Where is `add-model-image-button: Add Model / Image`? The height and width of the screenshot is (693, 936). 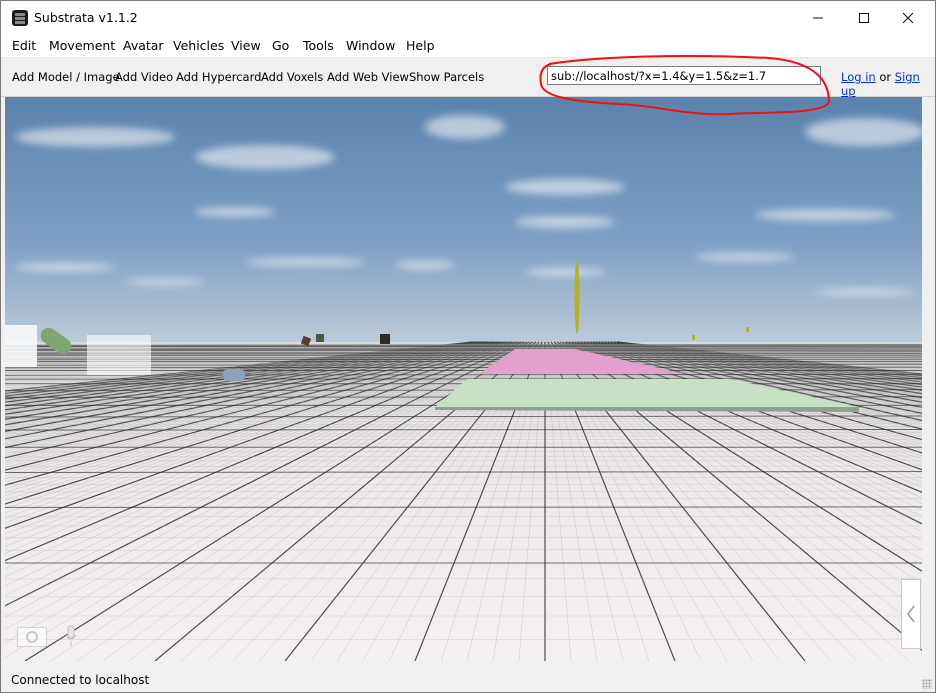 add-model-image-button: Add Model / Image is located at coordinates (66, 77).